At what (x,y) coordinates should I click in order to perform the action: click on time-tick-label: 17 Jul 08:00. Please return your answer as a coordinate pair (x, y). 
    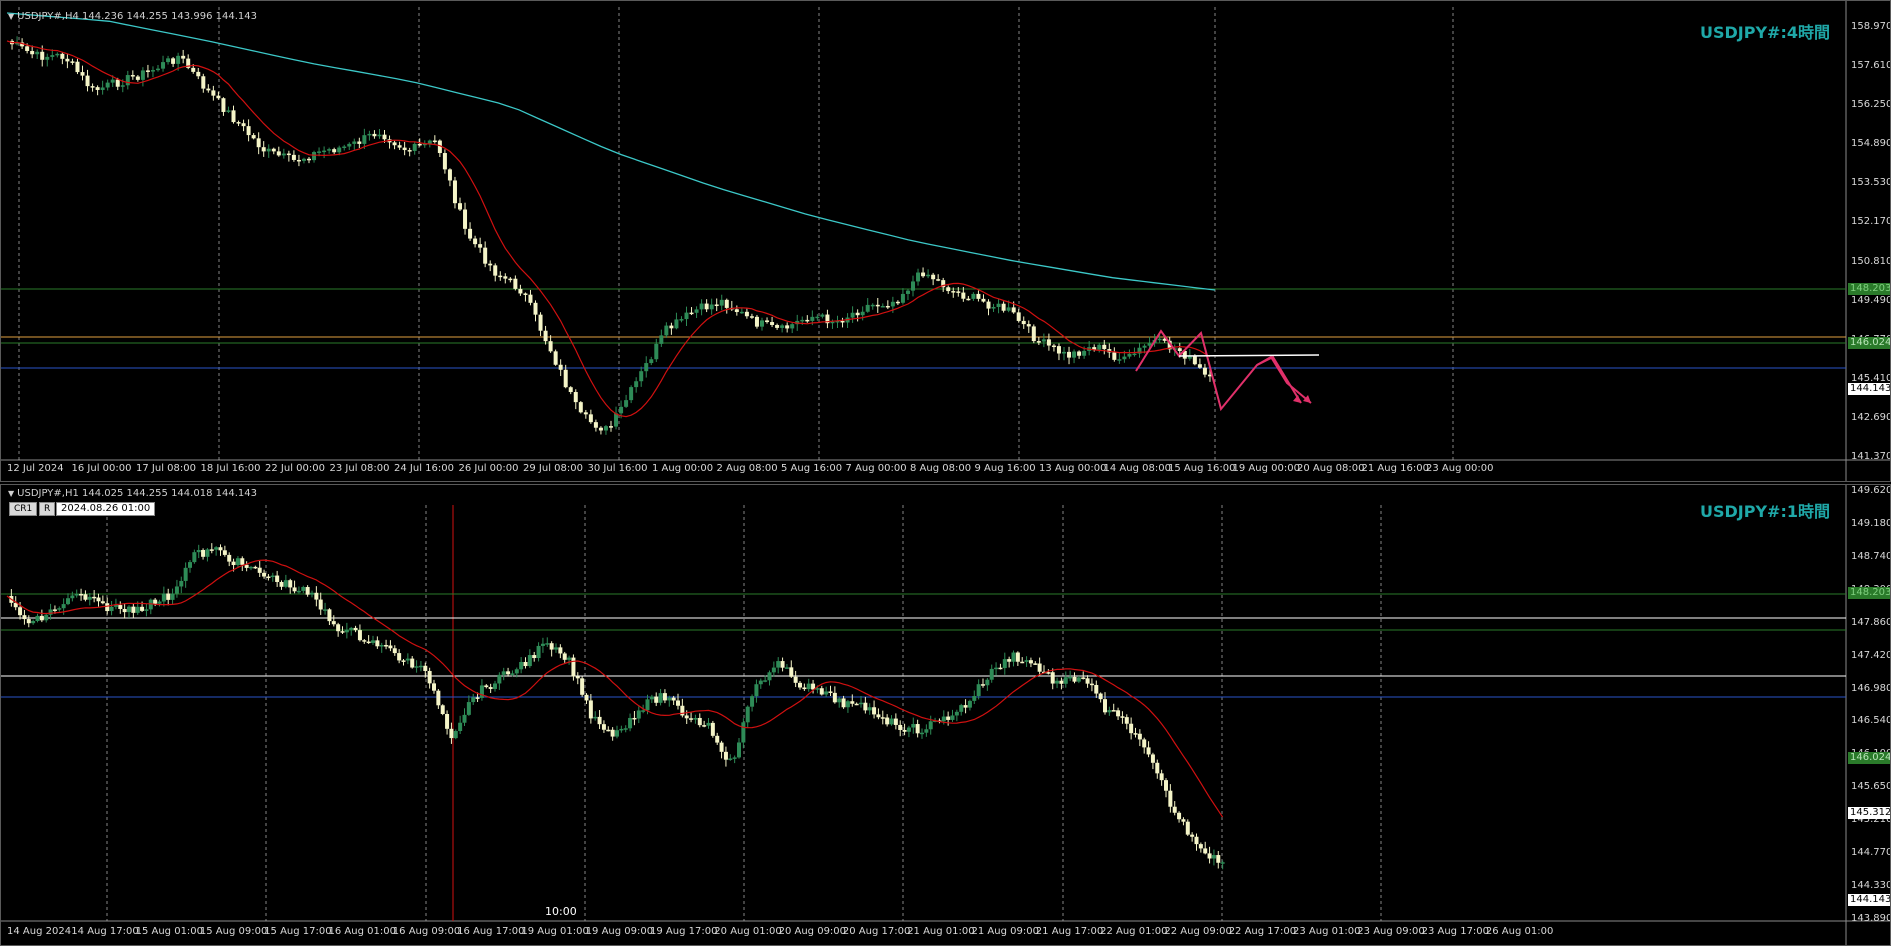
    Looking at the image, I should click on (166, 468).